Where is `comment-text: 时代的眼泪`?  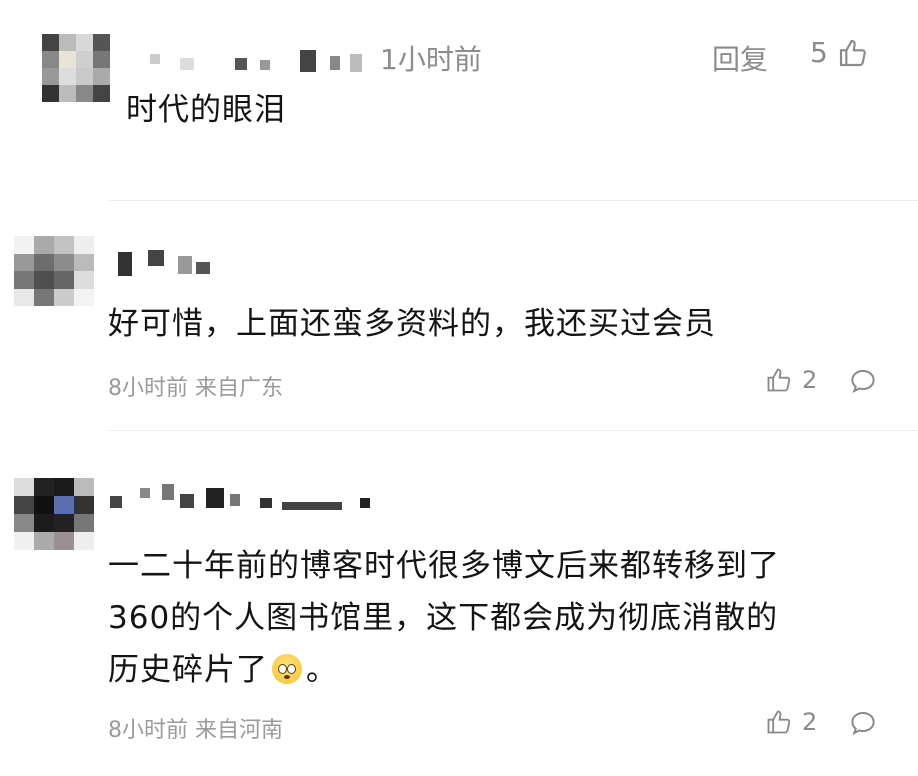 comment-text: 时代的眼泪 is located at coordinates (206, 110).